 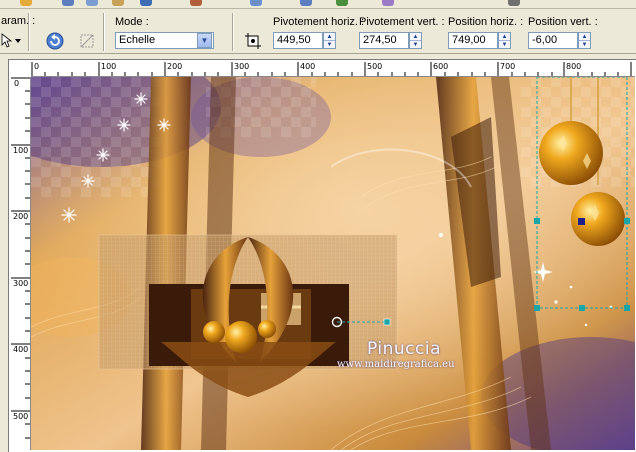 I want to click on reset-button, so click(x=55, y=41).